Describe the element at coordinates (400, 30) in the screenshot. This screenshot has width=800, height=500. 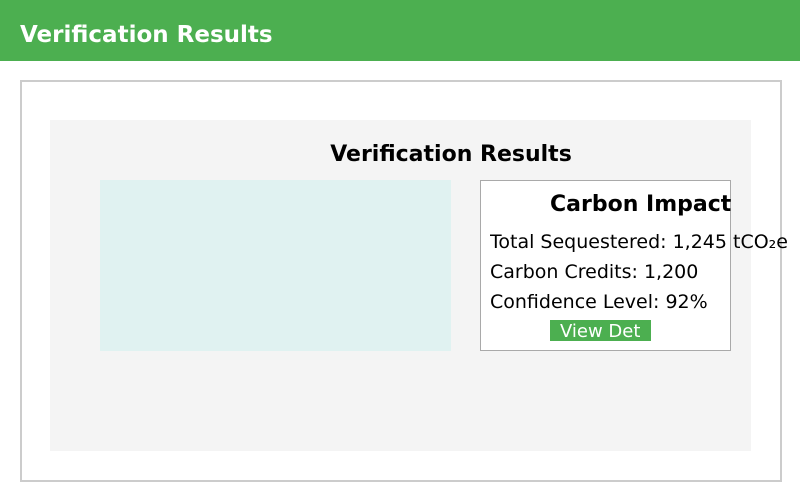
I see `app-header: Verification Results` at that location.